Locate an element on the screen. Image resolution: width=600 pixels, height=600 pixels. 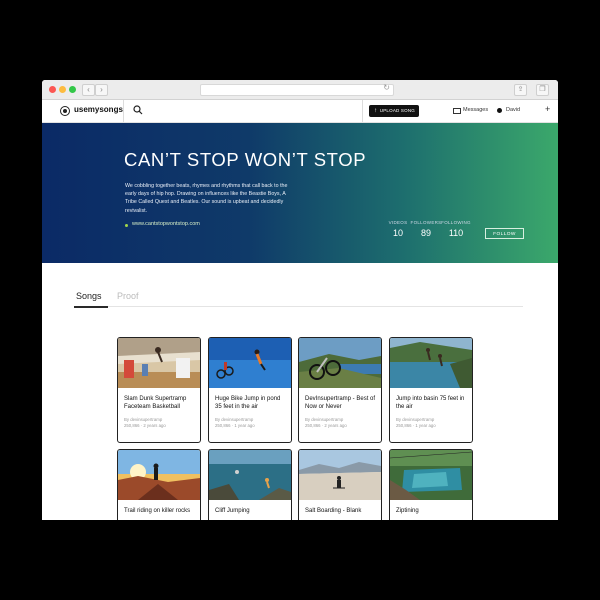
link-bullet-icon is located at coordinates (126, 225).